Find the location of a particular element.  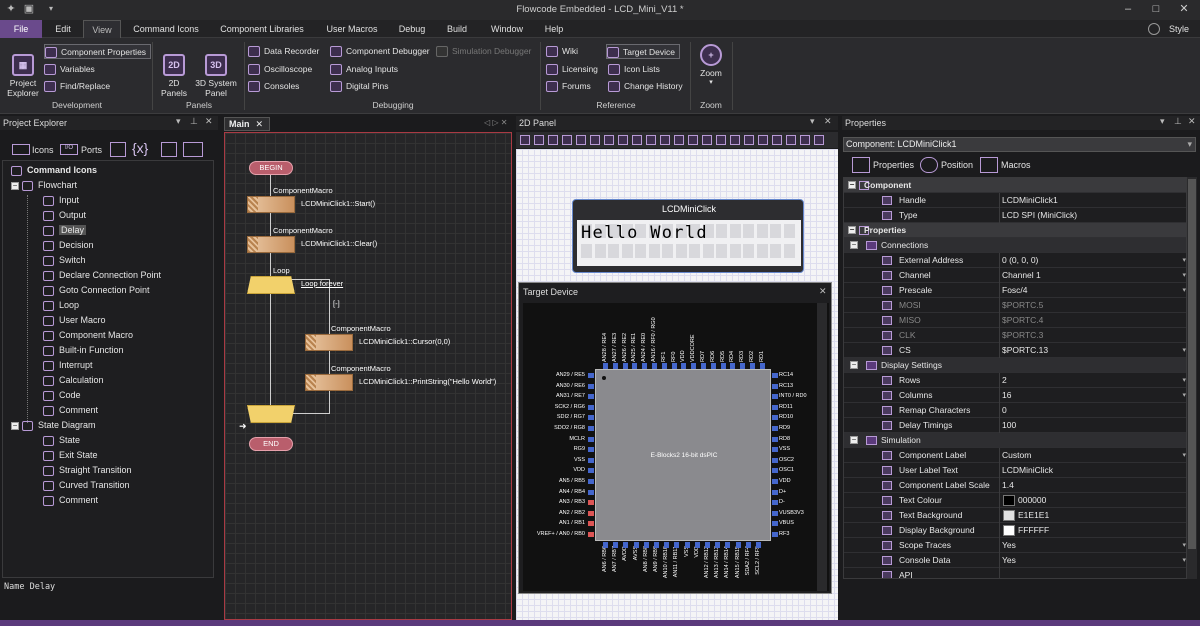

property-row: MOSI $PORTC.5 is located at coordinates (1015, 305).